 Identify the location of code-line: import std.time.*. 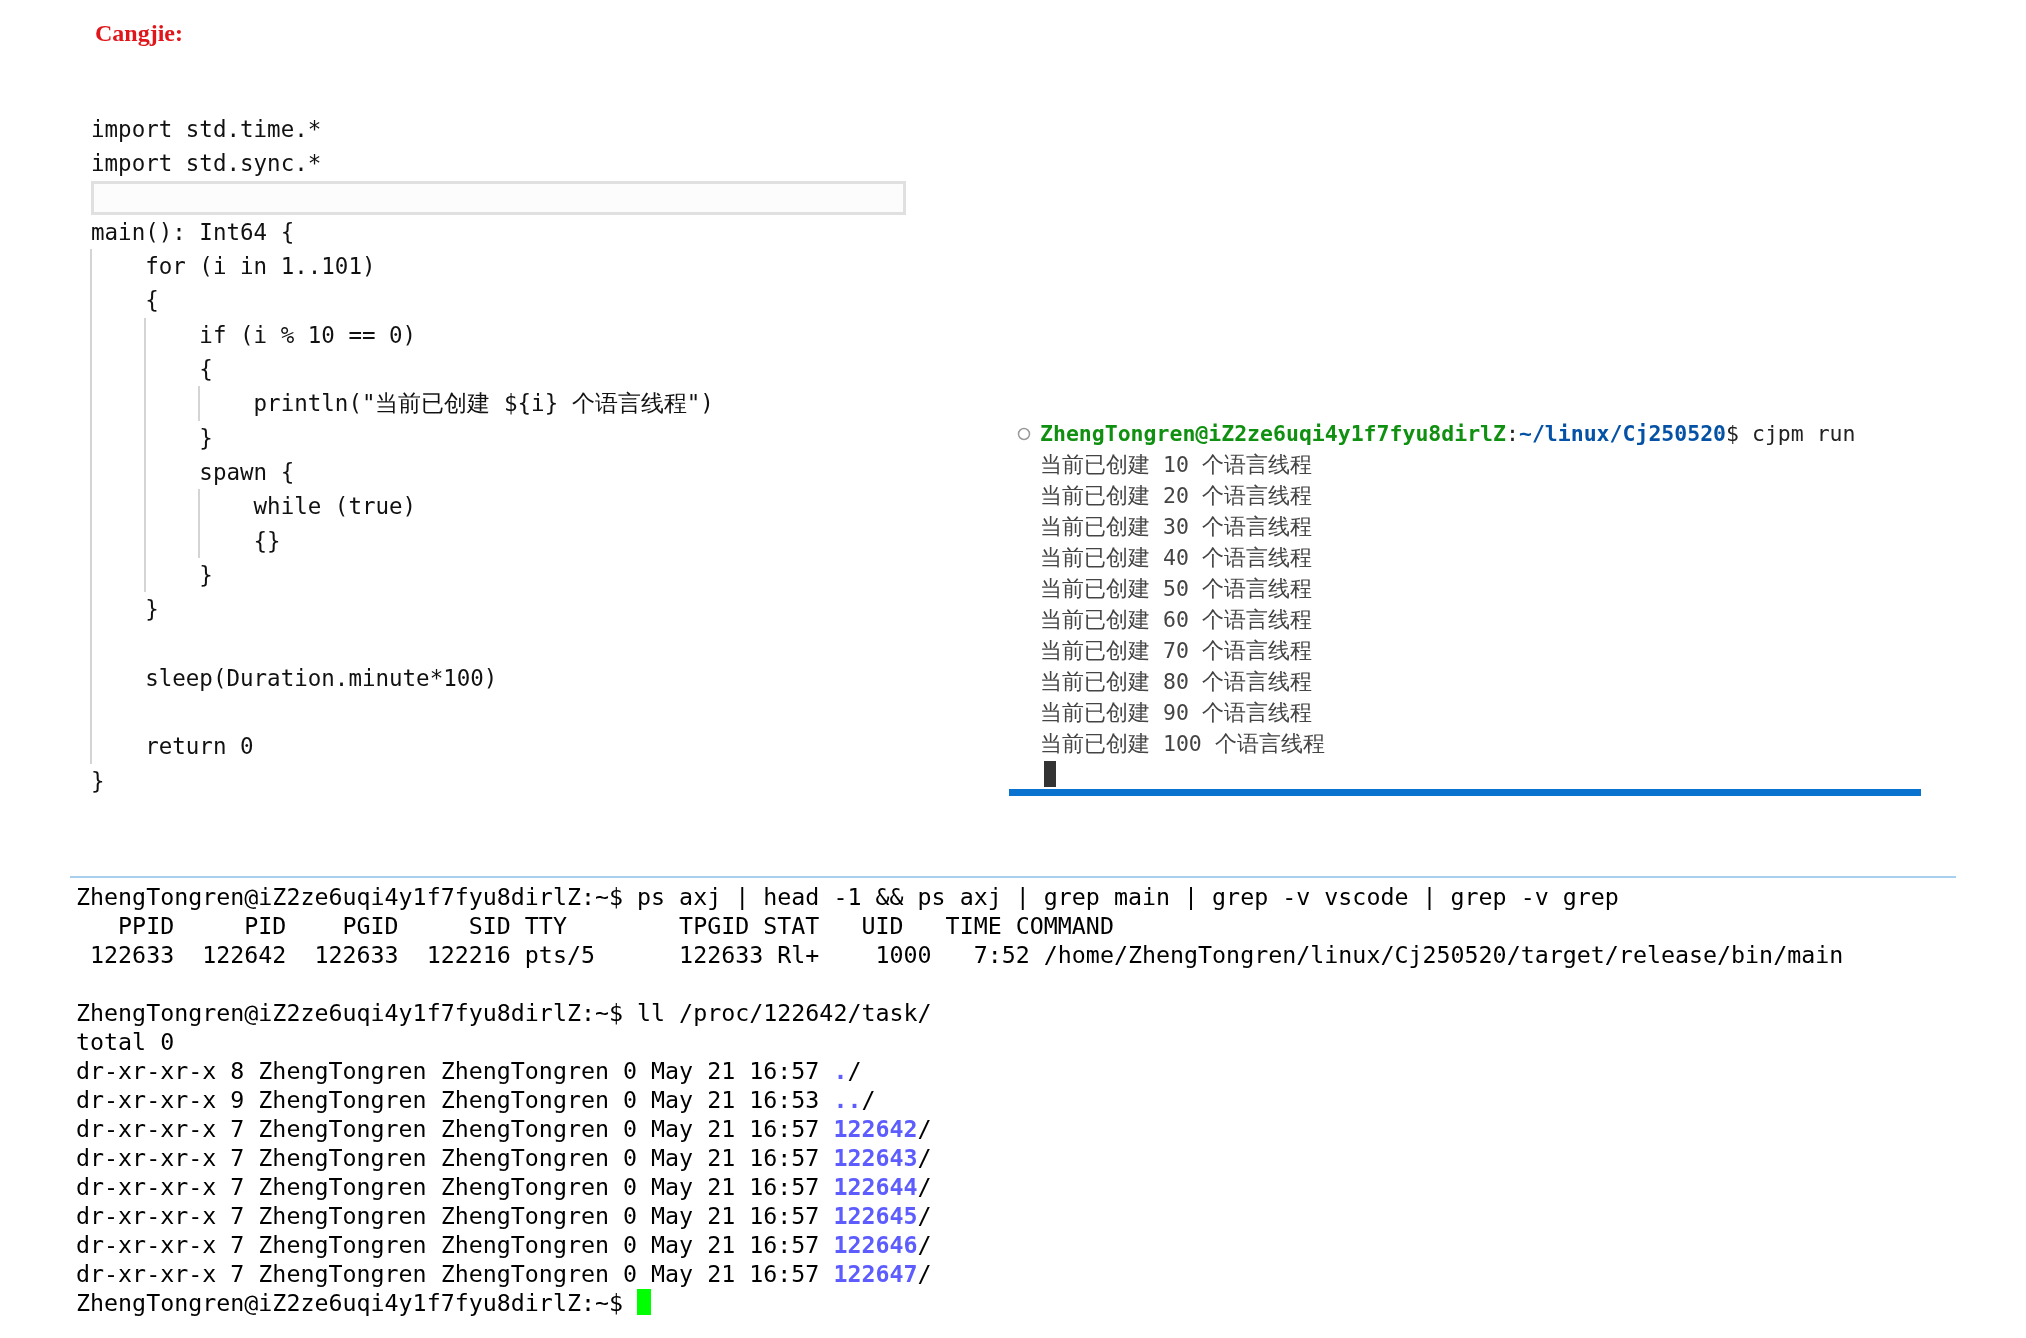
(206, 129).